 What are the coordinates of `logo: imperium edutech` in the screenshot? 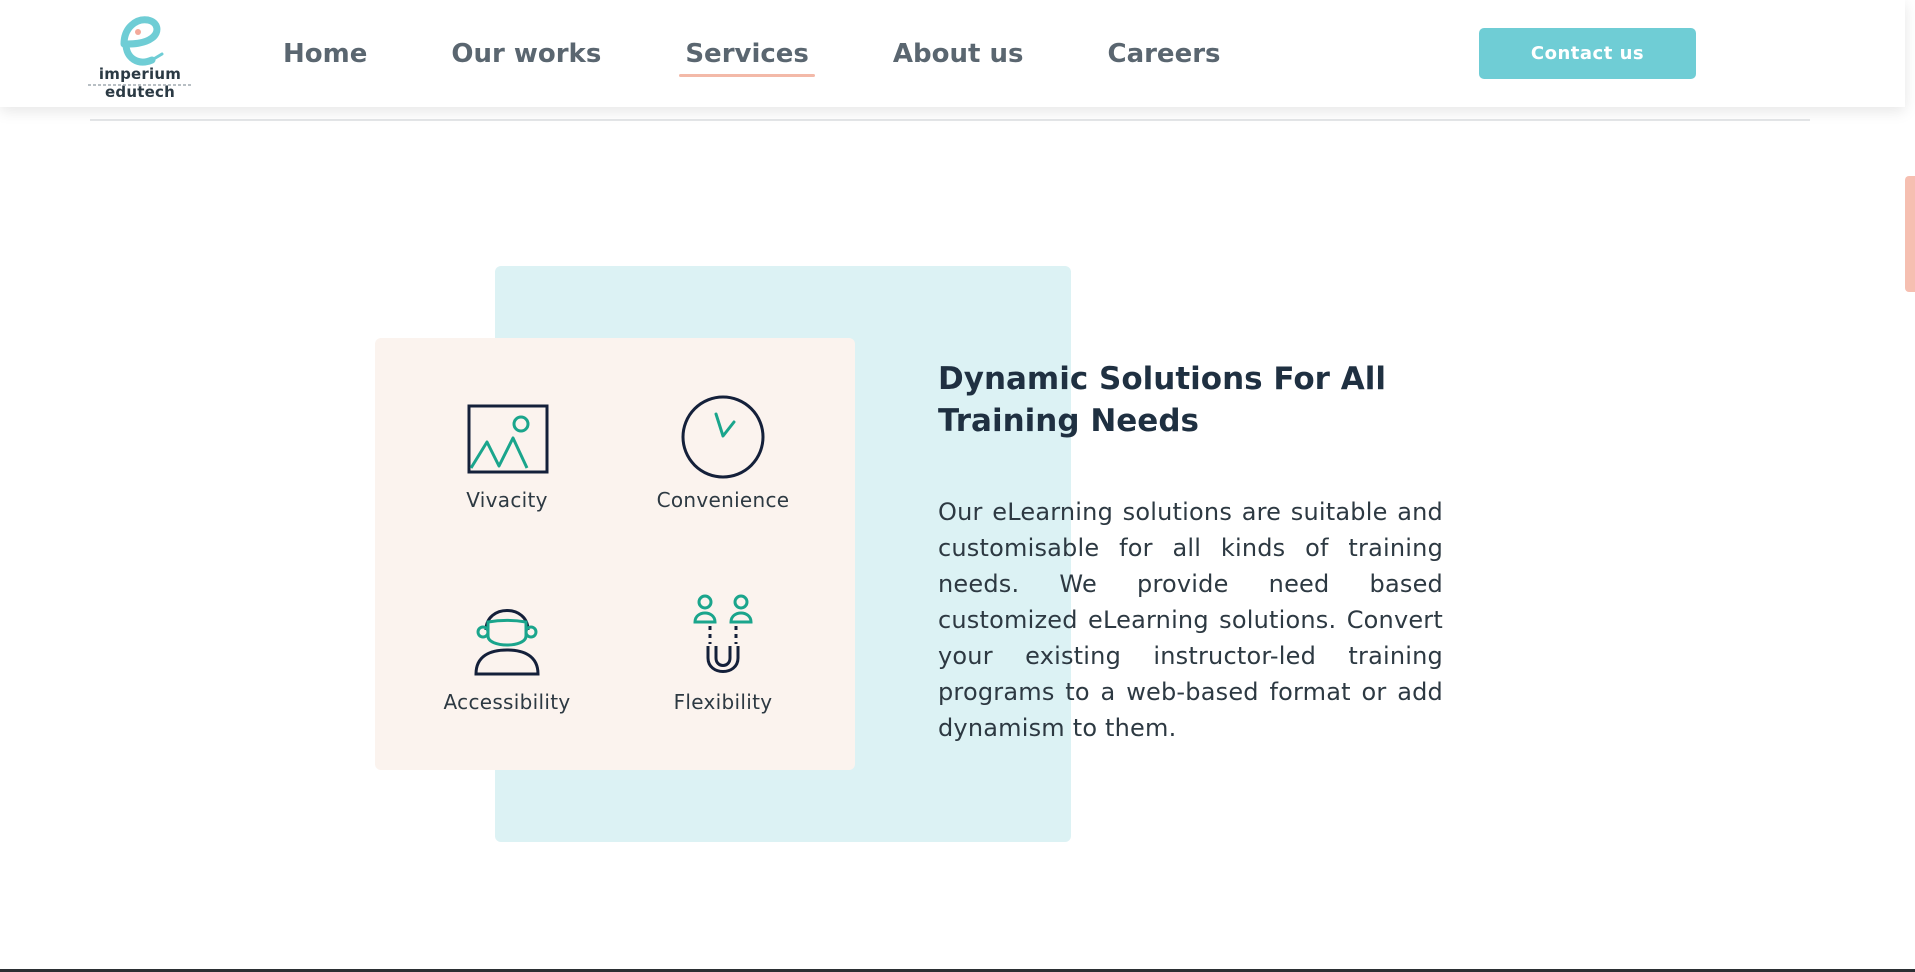 It's located at (140, 57).